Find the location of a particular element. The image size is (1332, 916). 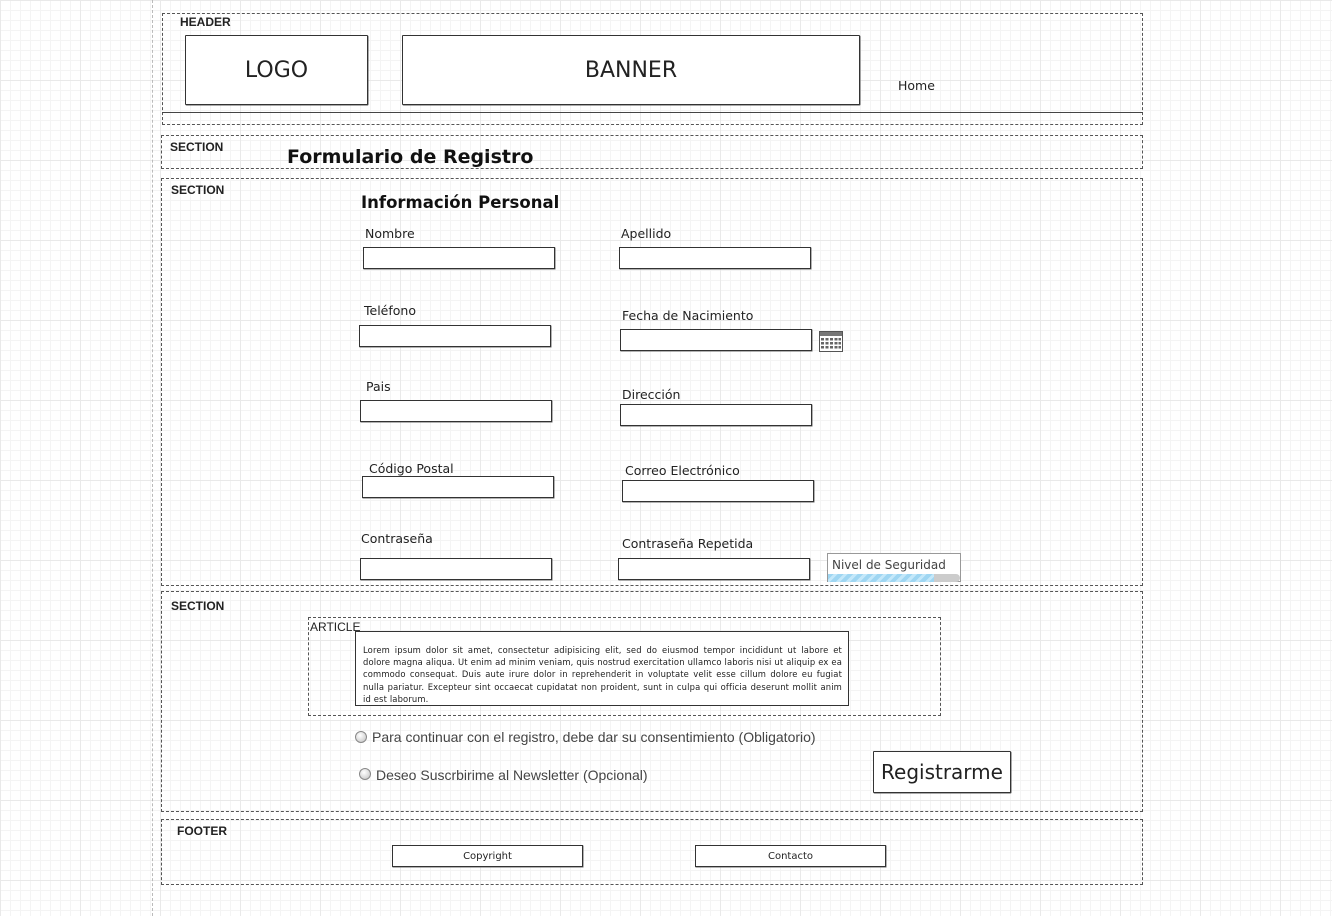

direccion-label: Dirección is located at coordinates (651, 394).